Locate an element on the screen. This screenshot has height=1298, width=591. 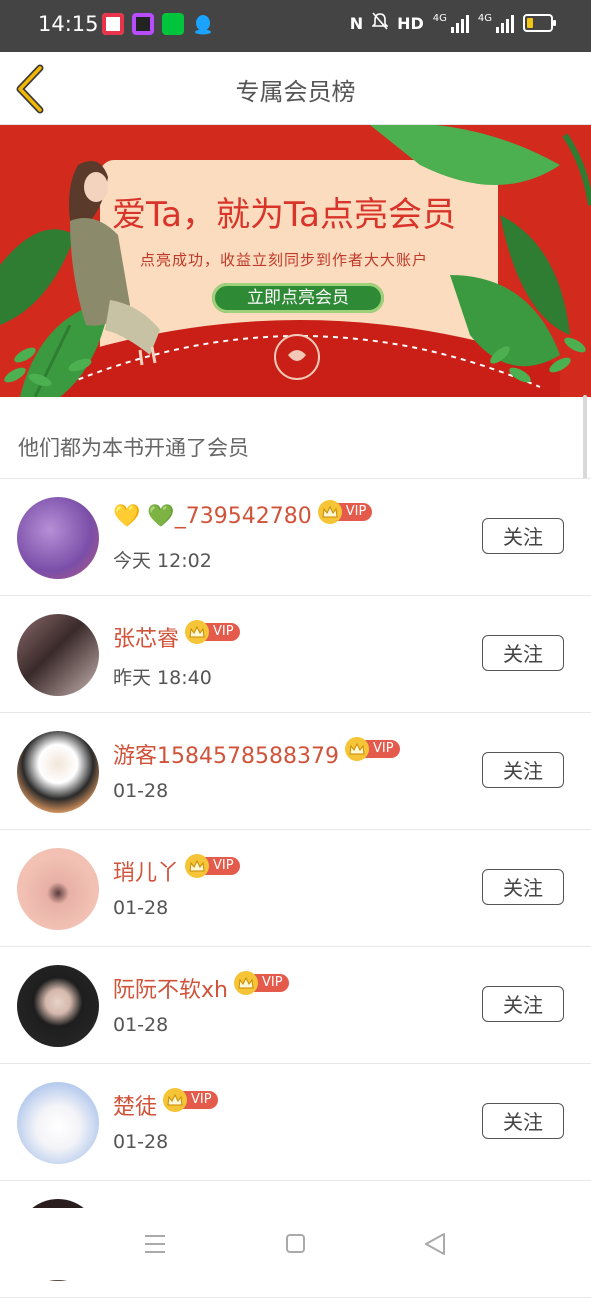
media-app-icon is located at coordinates (143, 24).